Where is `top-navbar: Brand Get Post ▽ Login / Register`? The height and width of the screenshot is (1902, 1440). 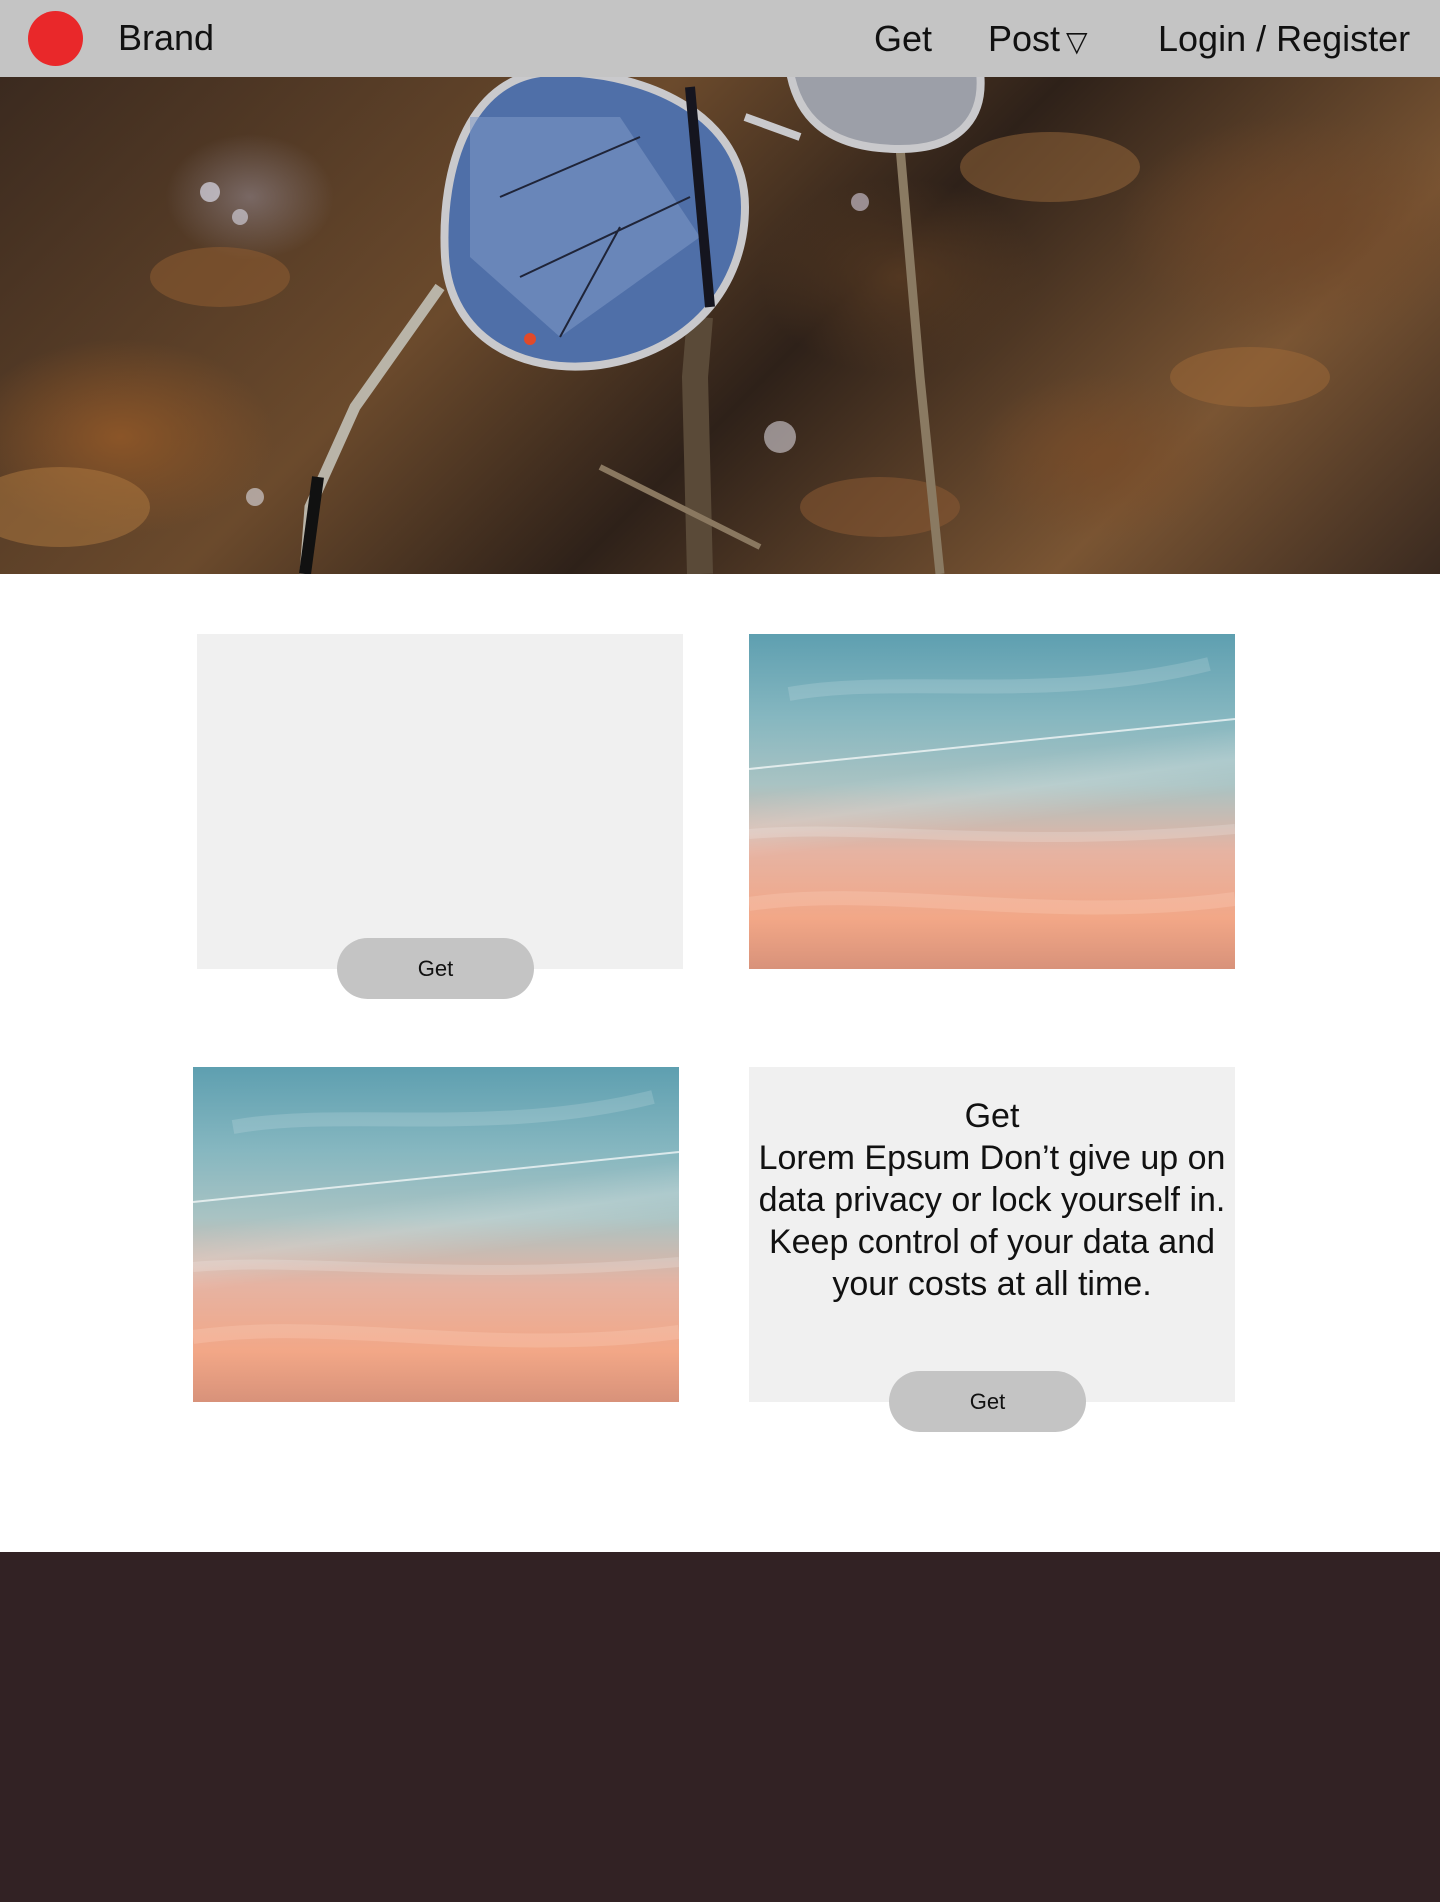 top-navbar: Brand Get Post ▽ Login / Register is located at coordinates (720, 38).